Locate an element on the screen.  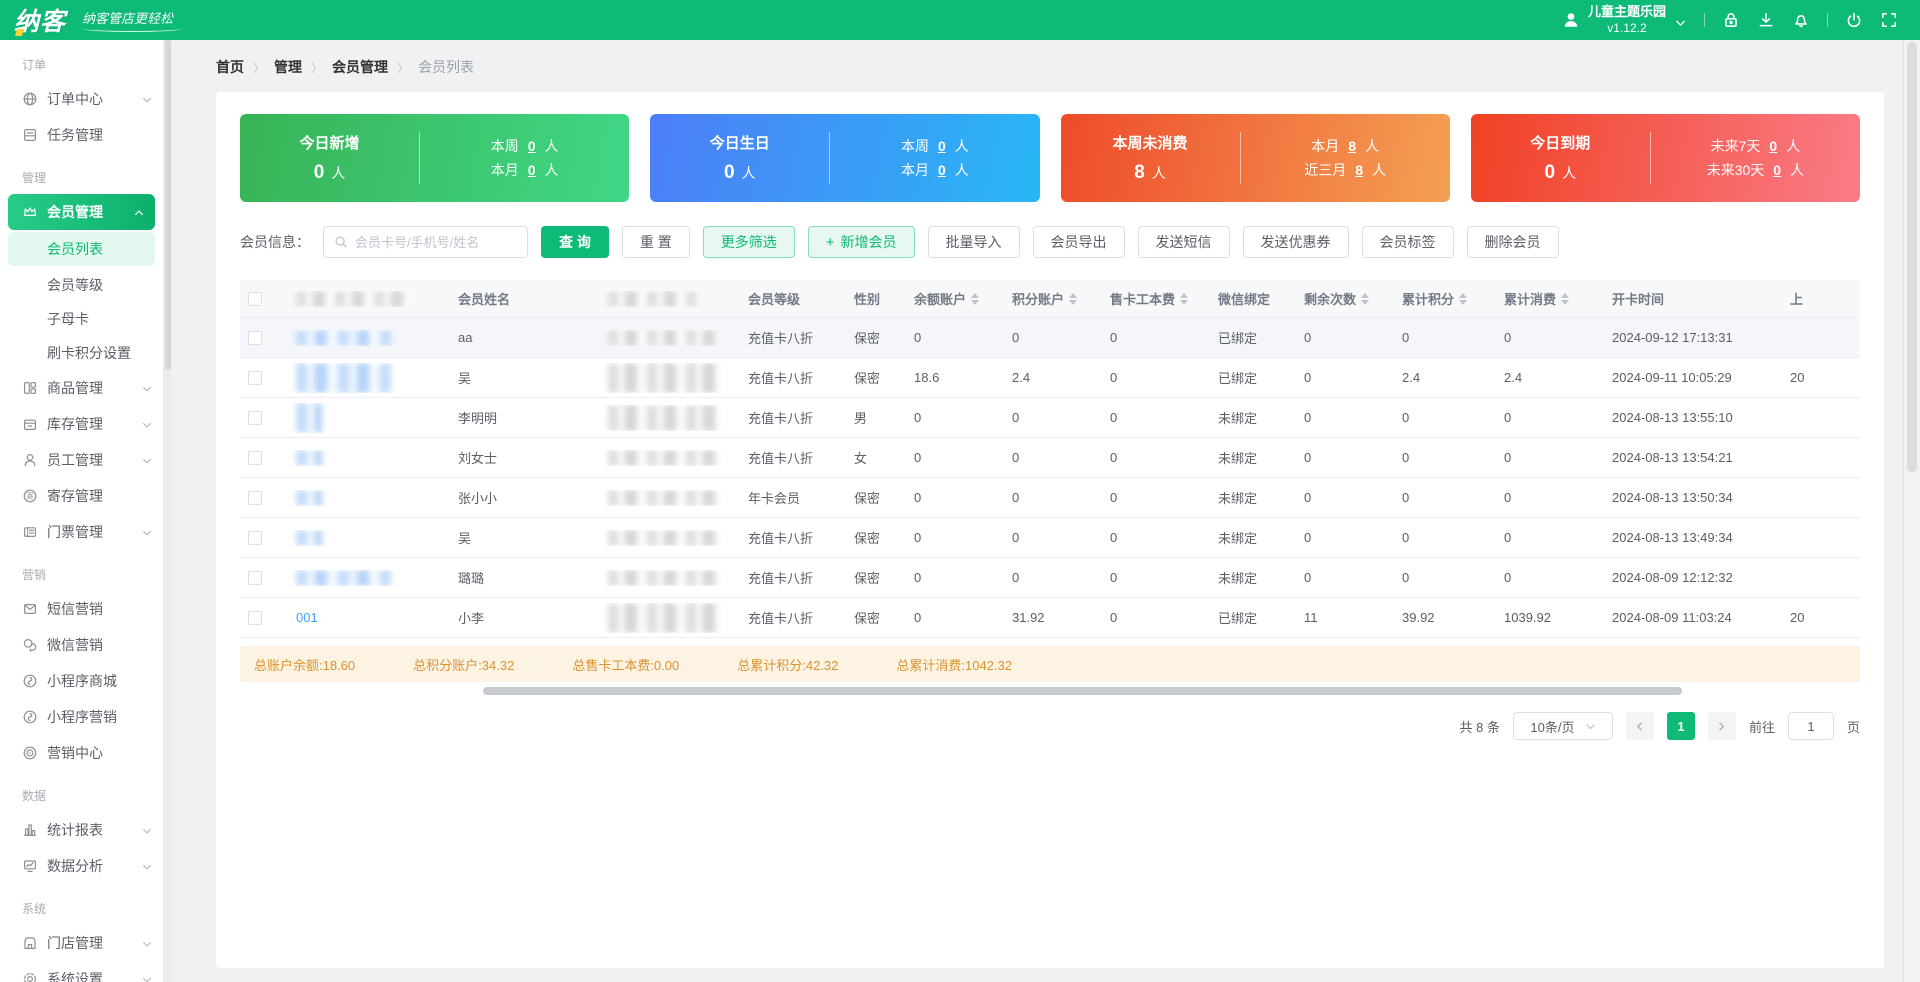
column-header-余额账户: 余额账户 is located at coordinates (955, 298).